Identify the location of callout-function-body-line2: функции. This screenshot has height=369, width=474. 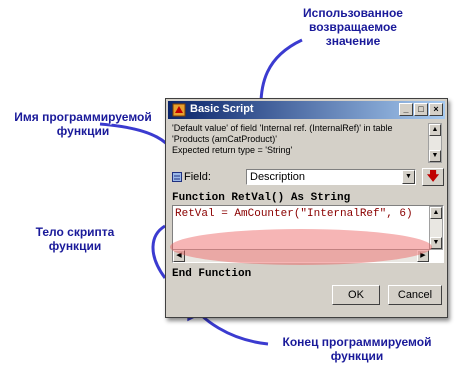
(75, 246).